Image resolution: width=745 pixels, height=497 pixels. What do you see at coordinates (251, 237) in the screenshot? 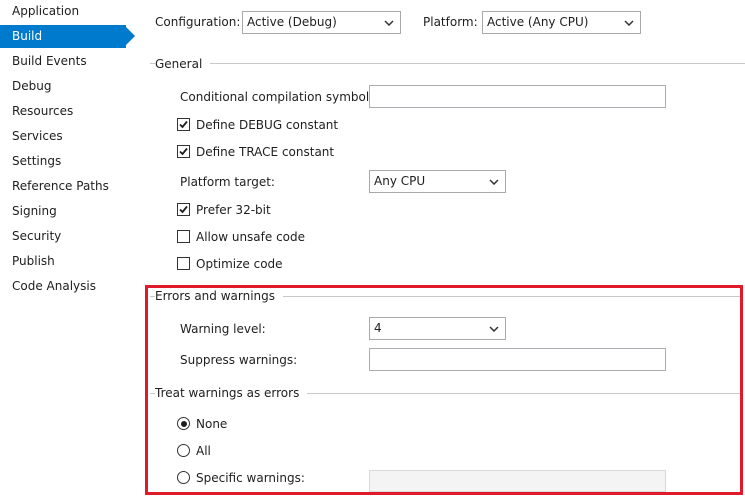
I see `allow-unsafe-label: Allow unsafe code` at bounding box center [251, 237].